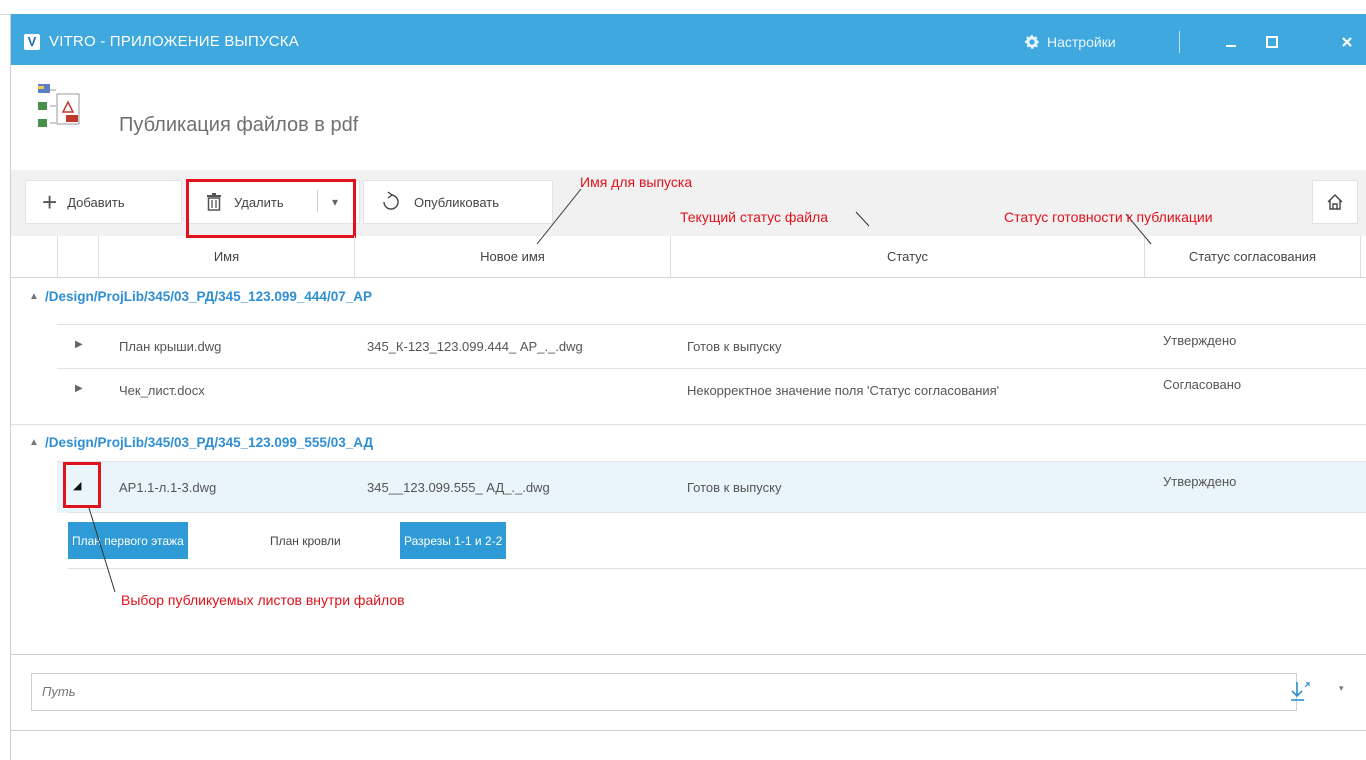 The image size is (1366, 760). What do you see at coordinates (162, 390) in the screenshot?
I see `file-name-cell: Чек_лист.docx` at bounding box center [162, 390].